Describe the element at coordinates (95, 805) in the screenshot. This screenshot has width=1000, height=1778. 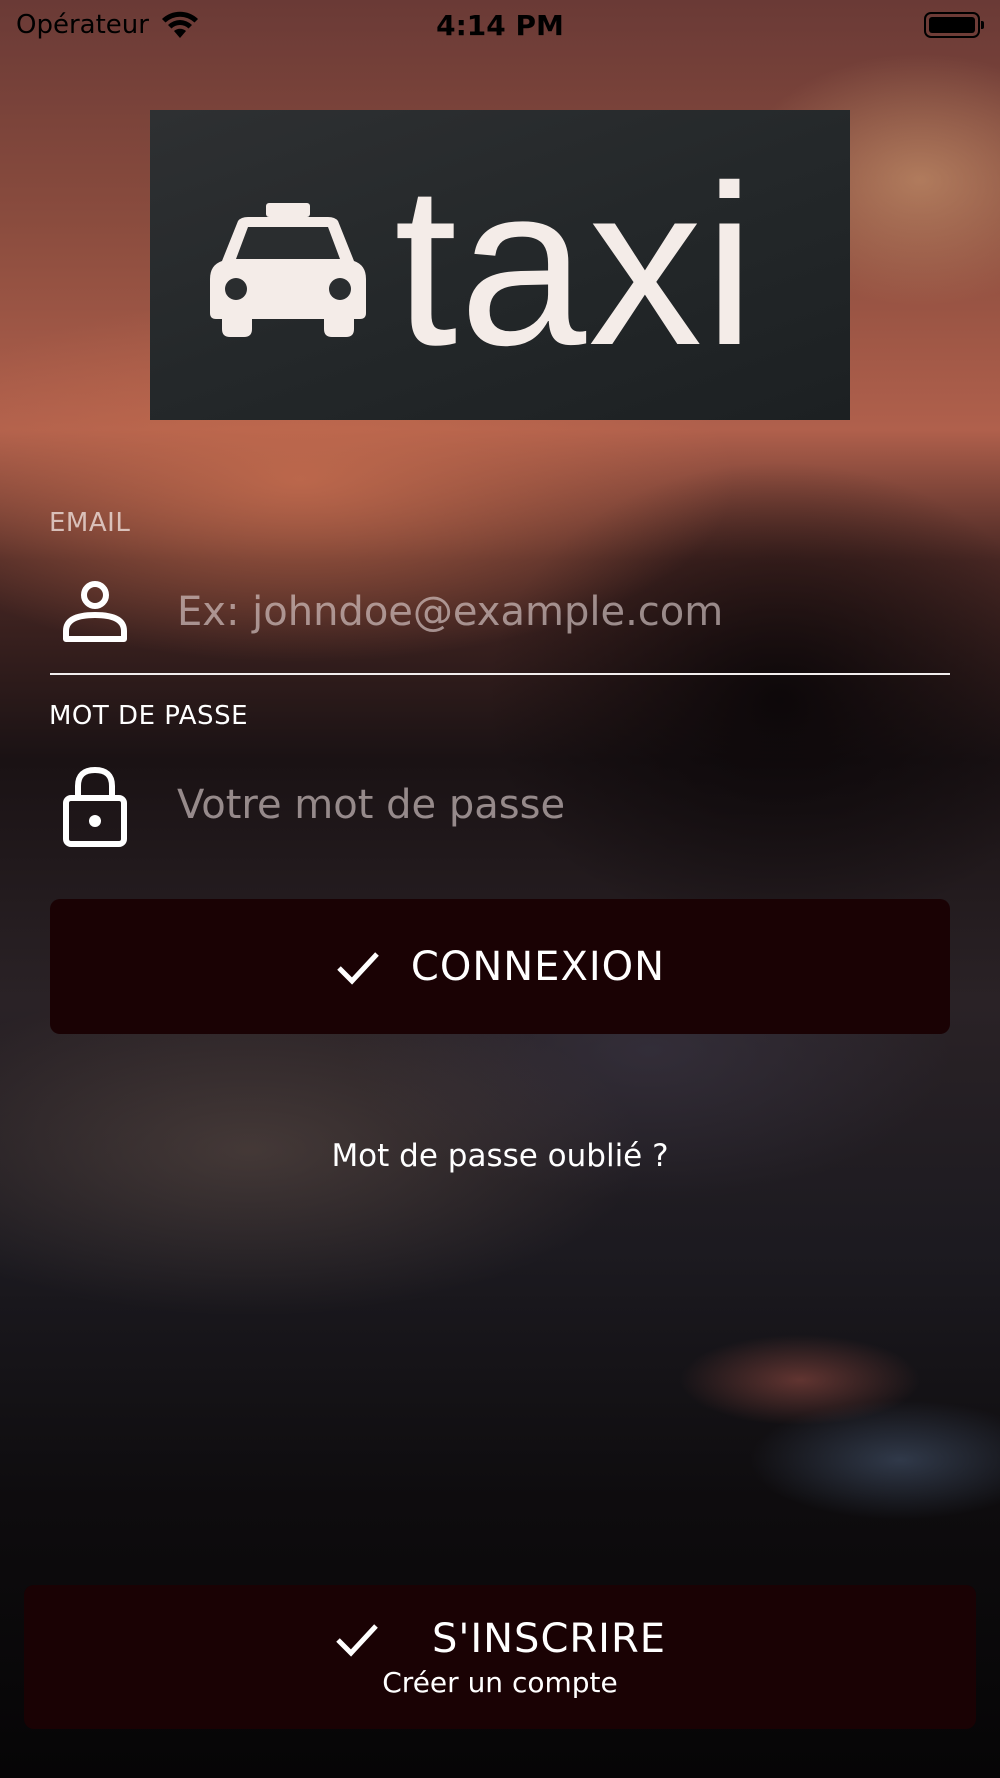
I see `lock-icon` at that location.